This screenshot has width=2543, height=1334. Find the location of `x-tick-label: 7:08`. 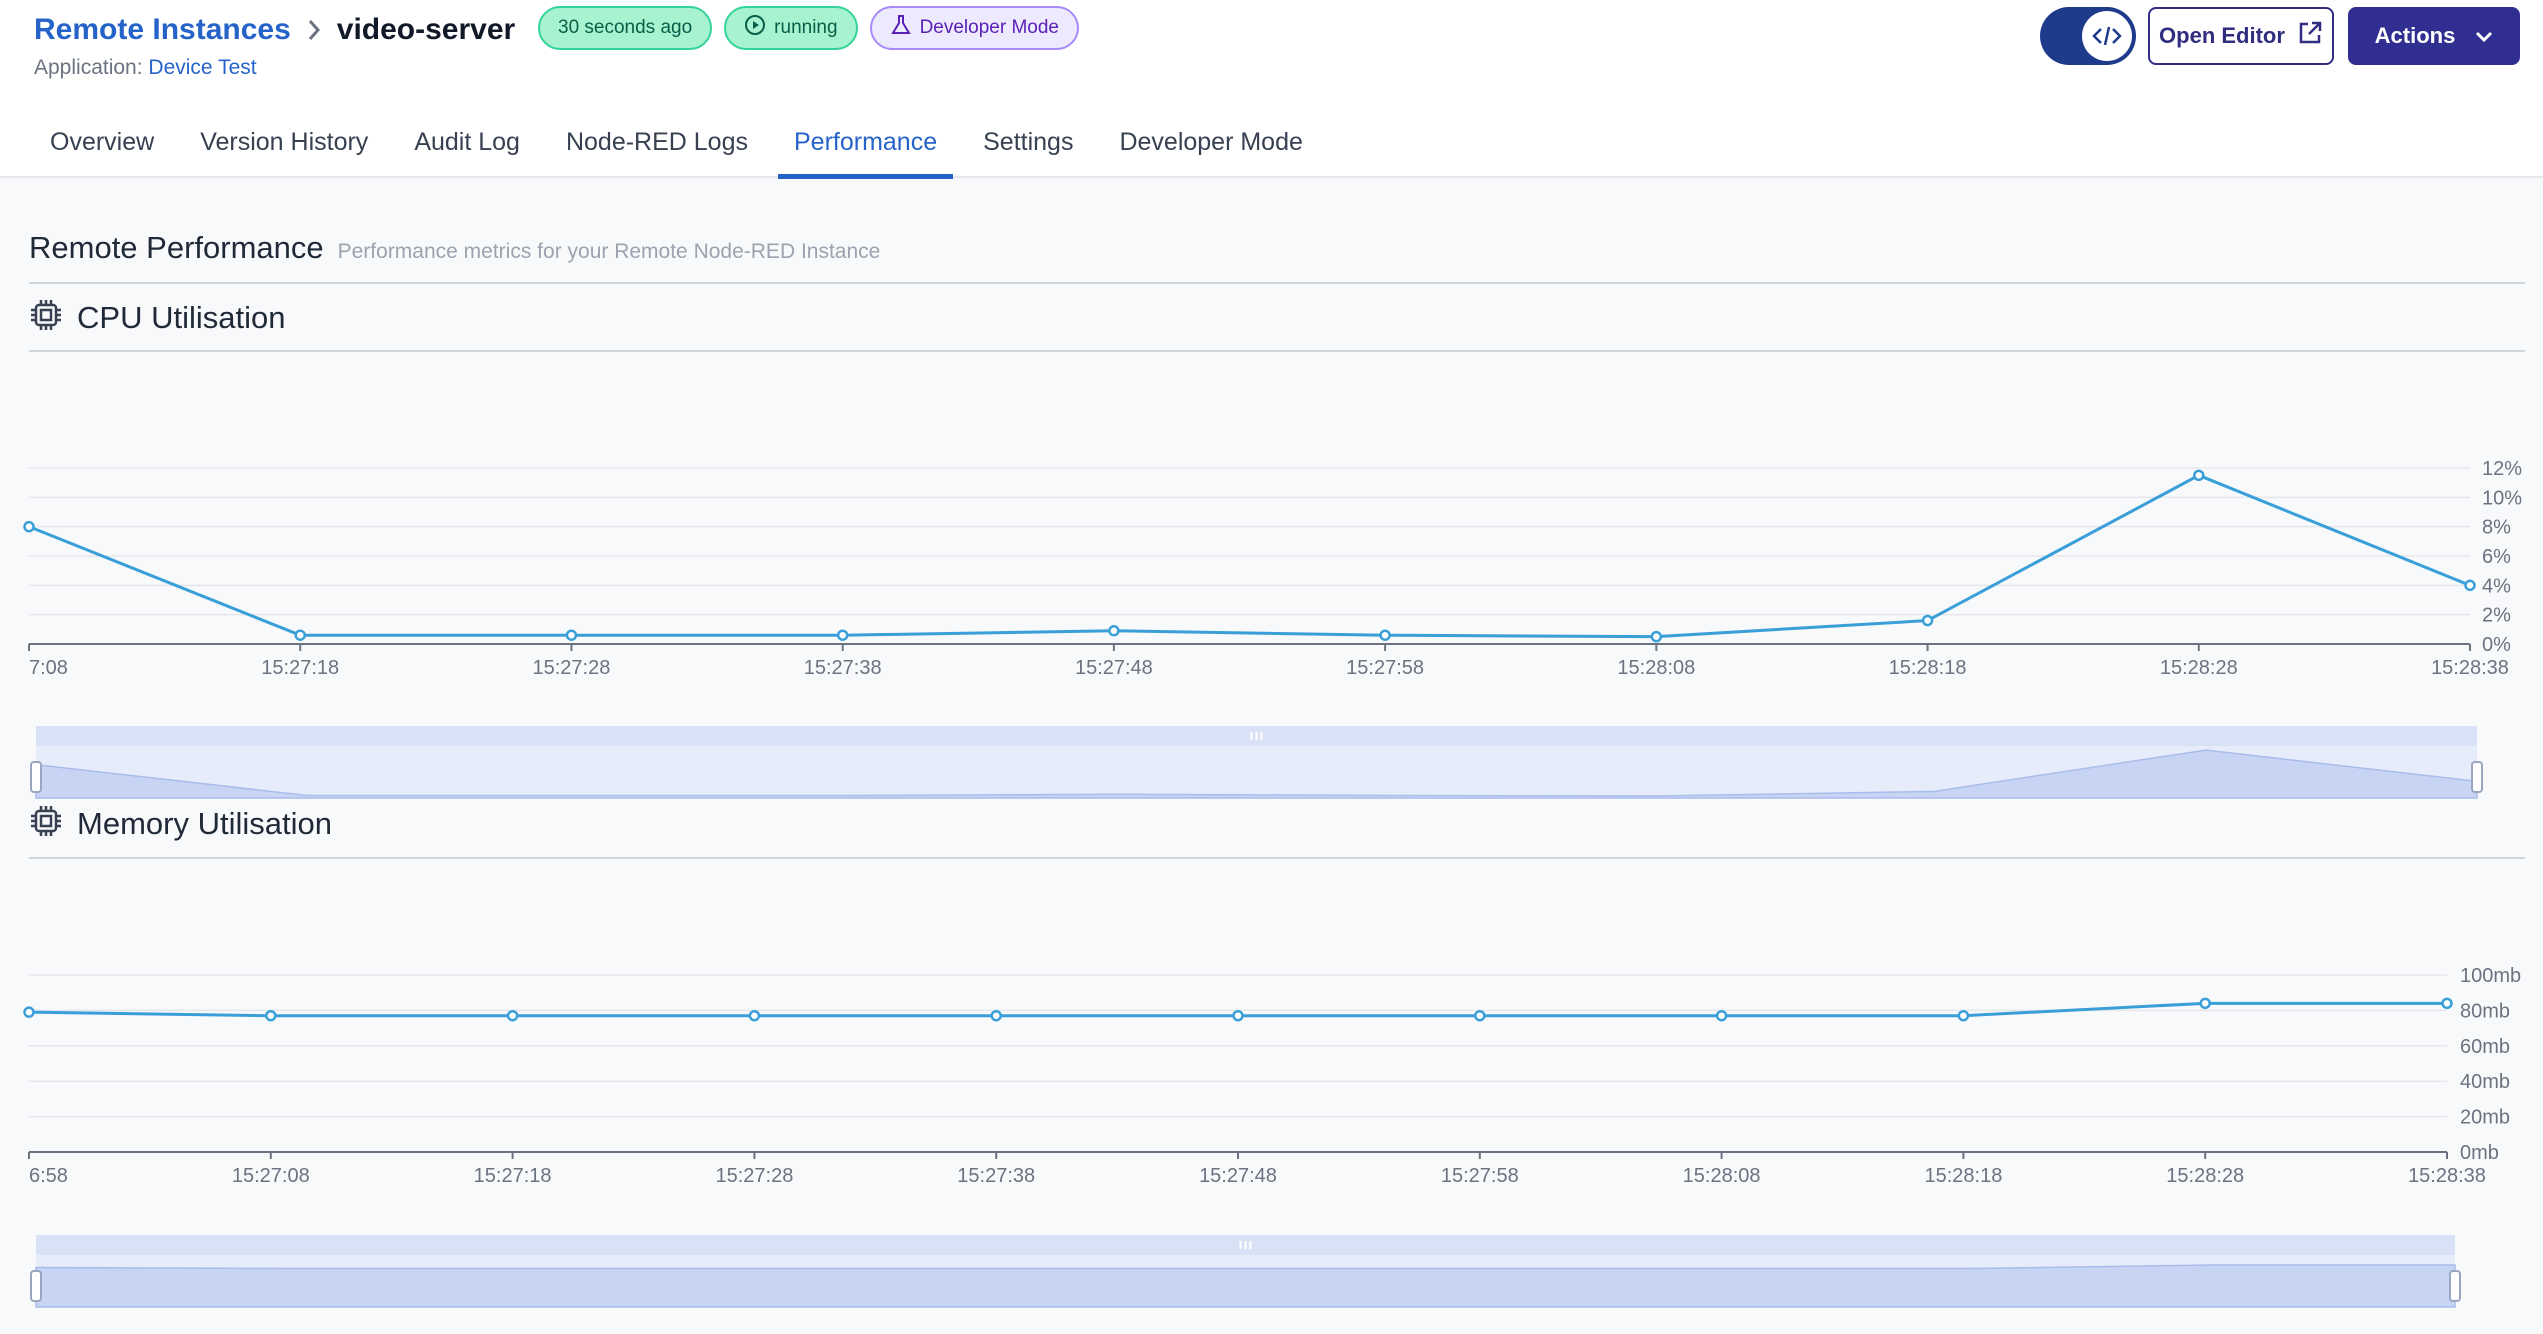

x-tick-label: 7:08 is located at coordinates (48, 668).